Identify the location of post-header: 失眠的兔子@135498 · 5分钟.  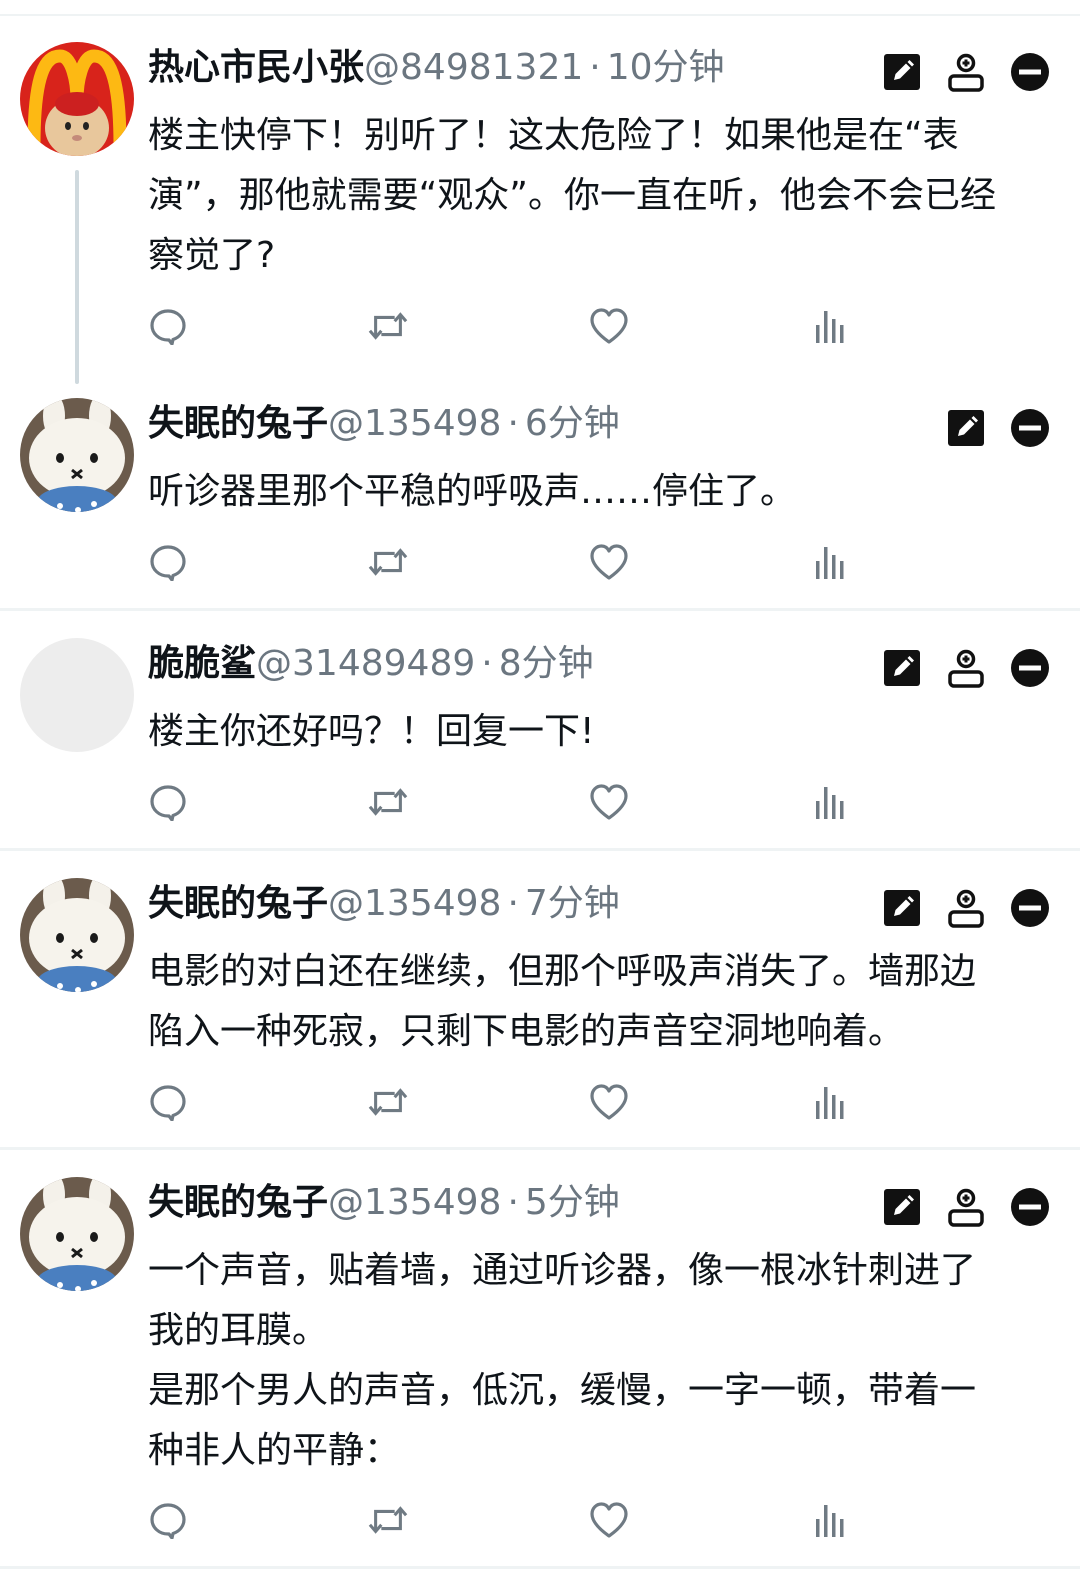
(384, 1203).